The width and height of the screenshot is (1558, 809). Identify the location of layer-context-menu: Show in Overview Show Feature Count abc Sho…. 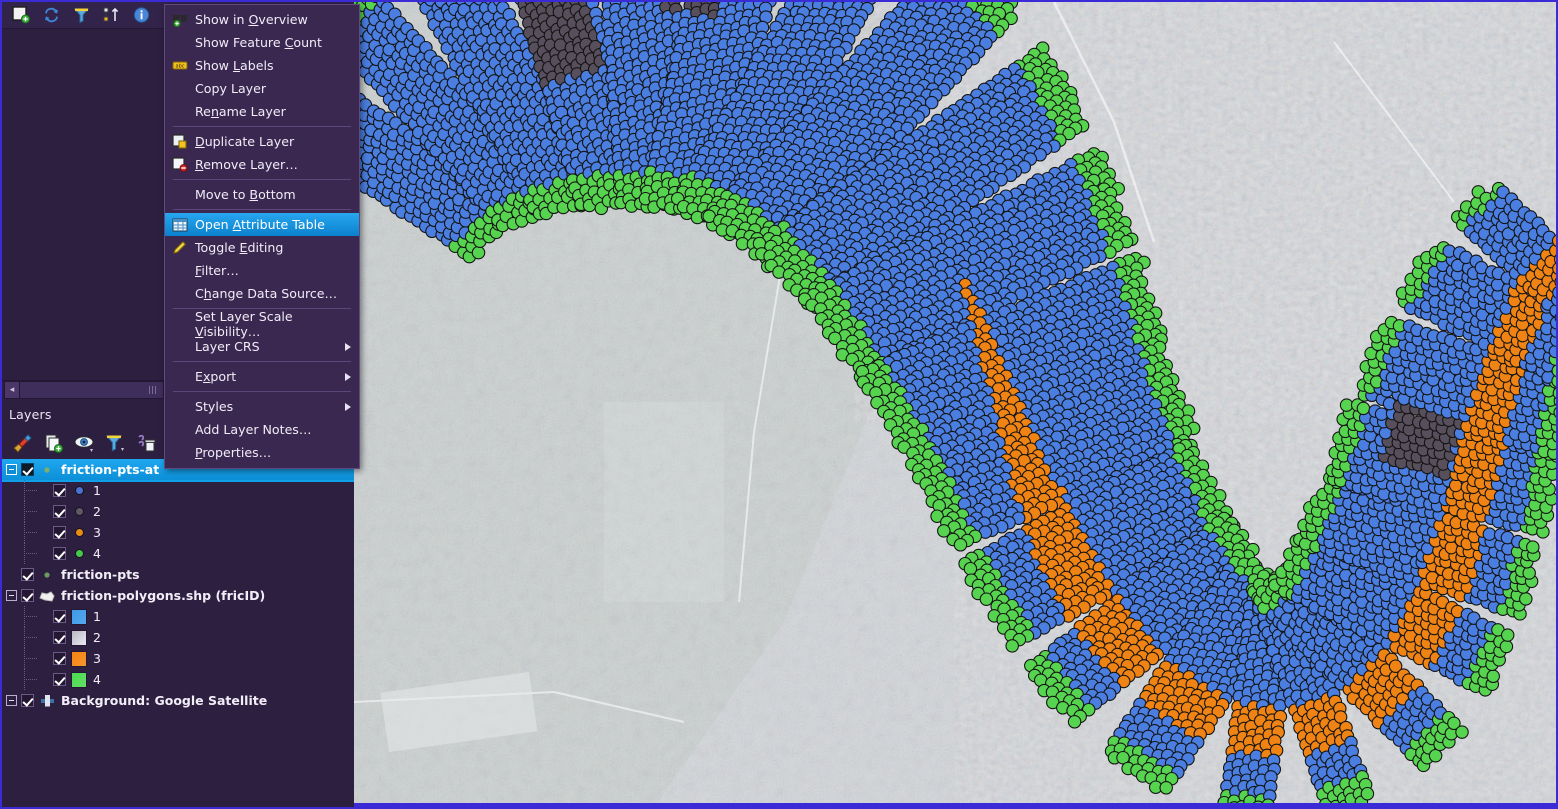
(262, 236).